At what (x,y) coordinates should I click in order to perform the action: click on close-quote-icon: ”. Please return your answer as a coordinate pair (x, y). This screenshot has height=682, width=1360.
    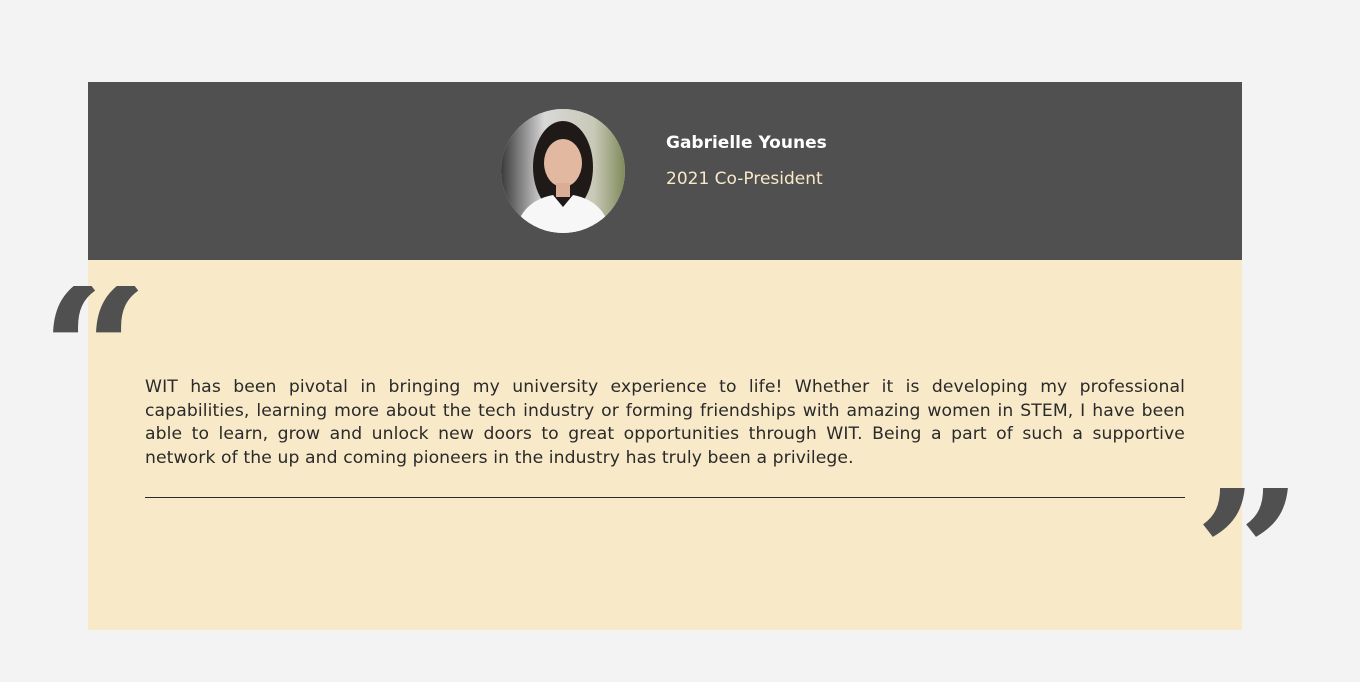
    Looking at the image, I should click on (1248, 538).